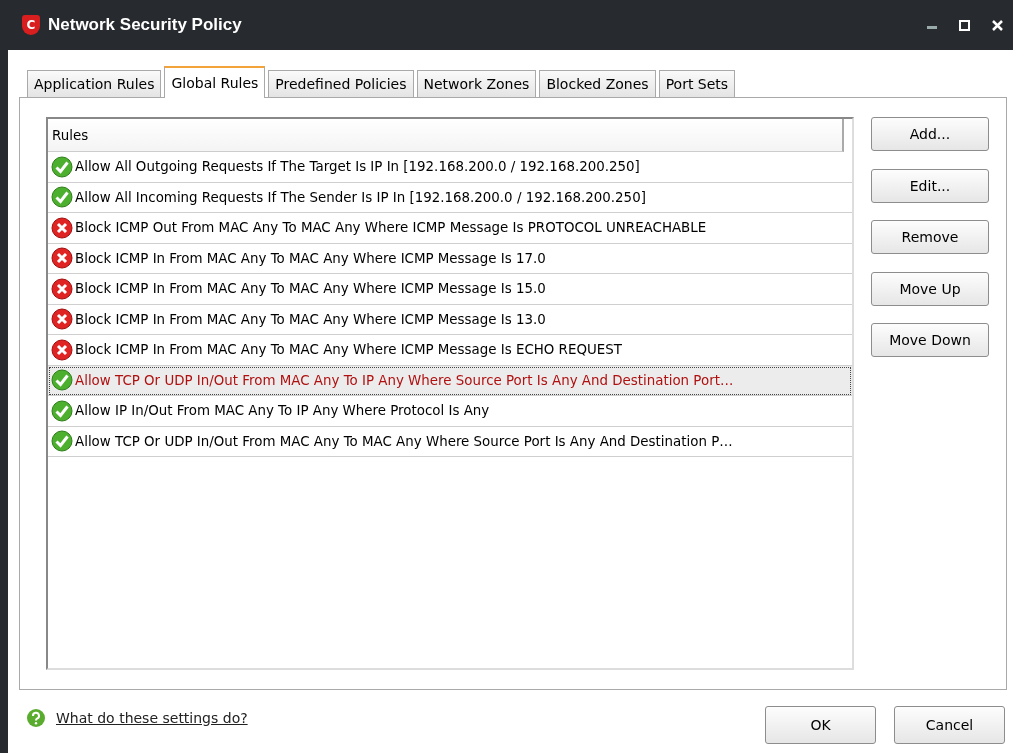 The height and width of the screenshot is (753, 1013). What do you see at coordinates (450, 167) in the screenshot?
I see `rule-row: Allow All Outgoing Requests If The Target Is IP In [192.168.200.0 / 192.168.200.250]` at bounding box center [450, 167].